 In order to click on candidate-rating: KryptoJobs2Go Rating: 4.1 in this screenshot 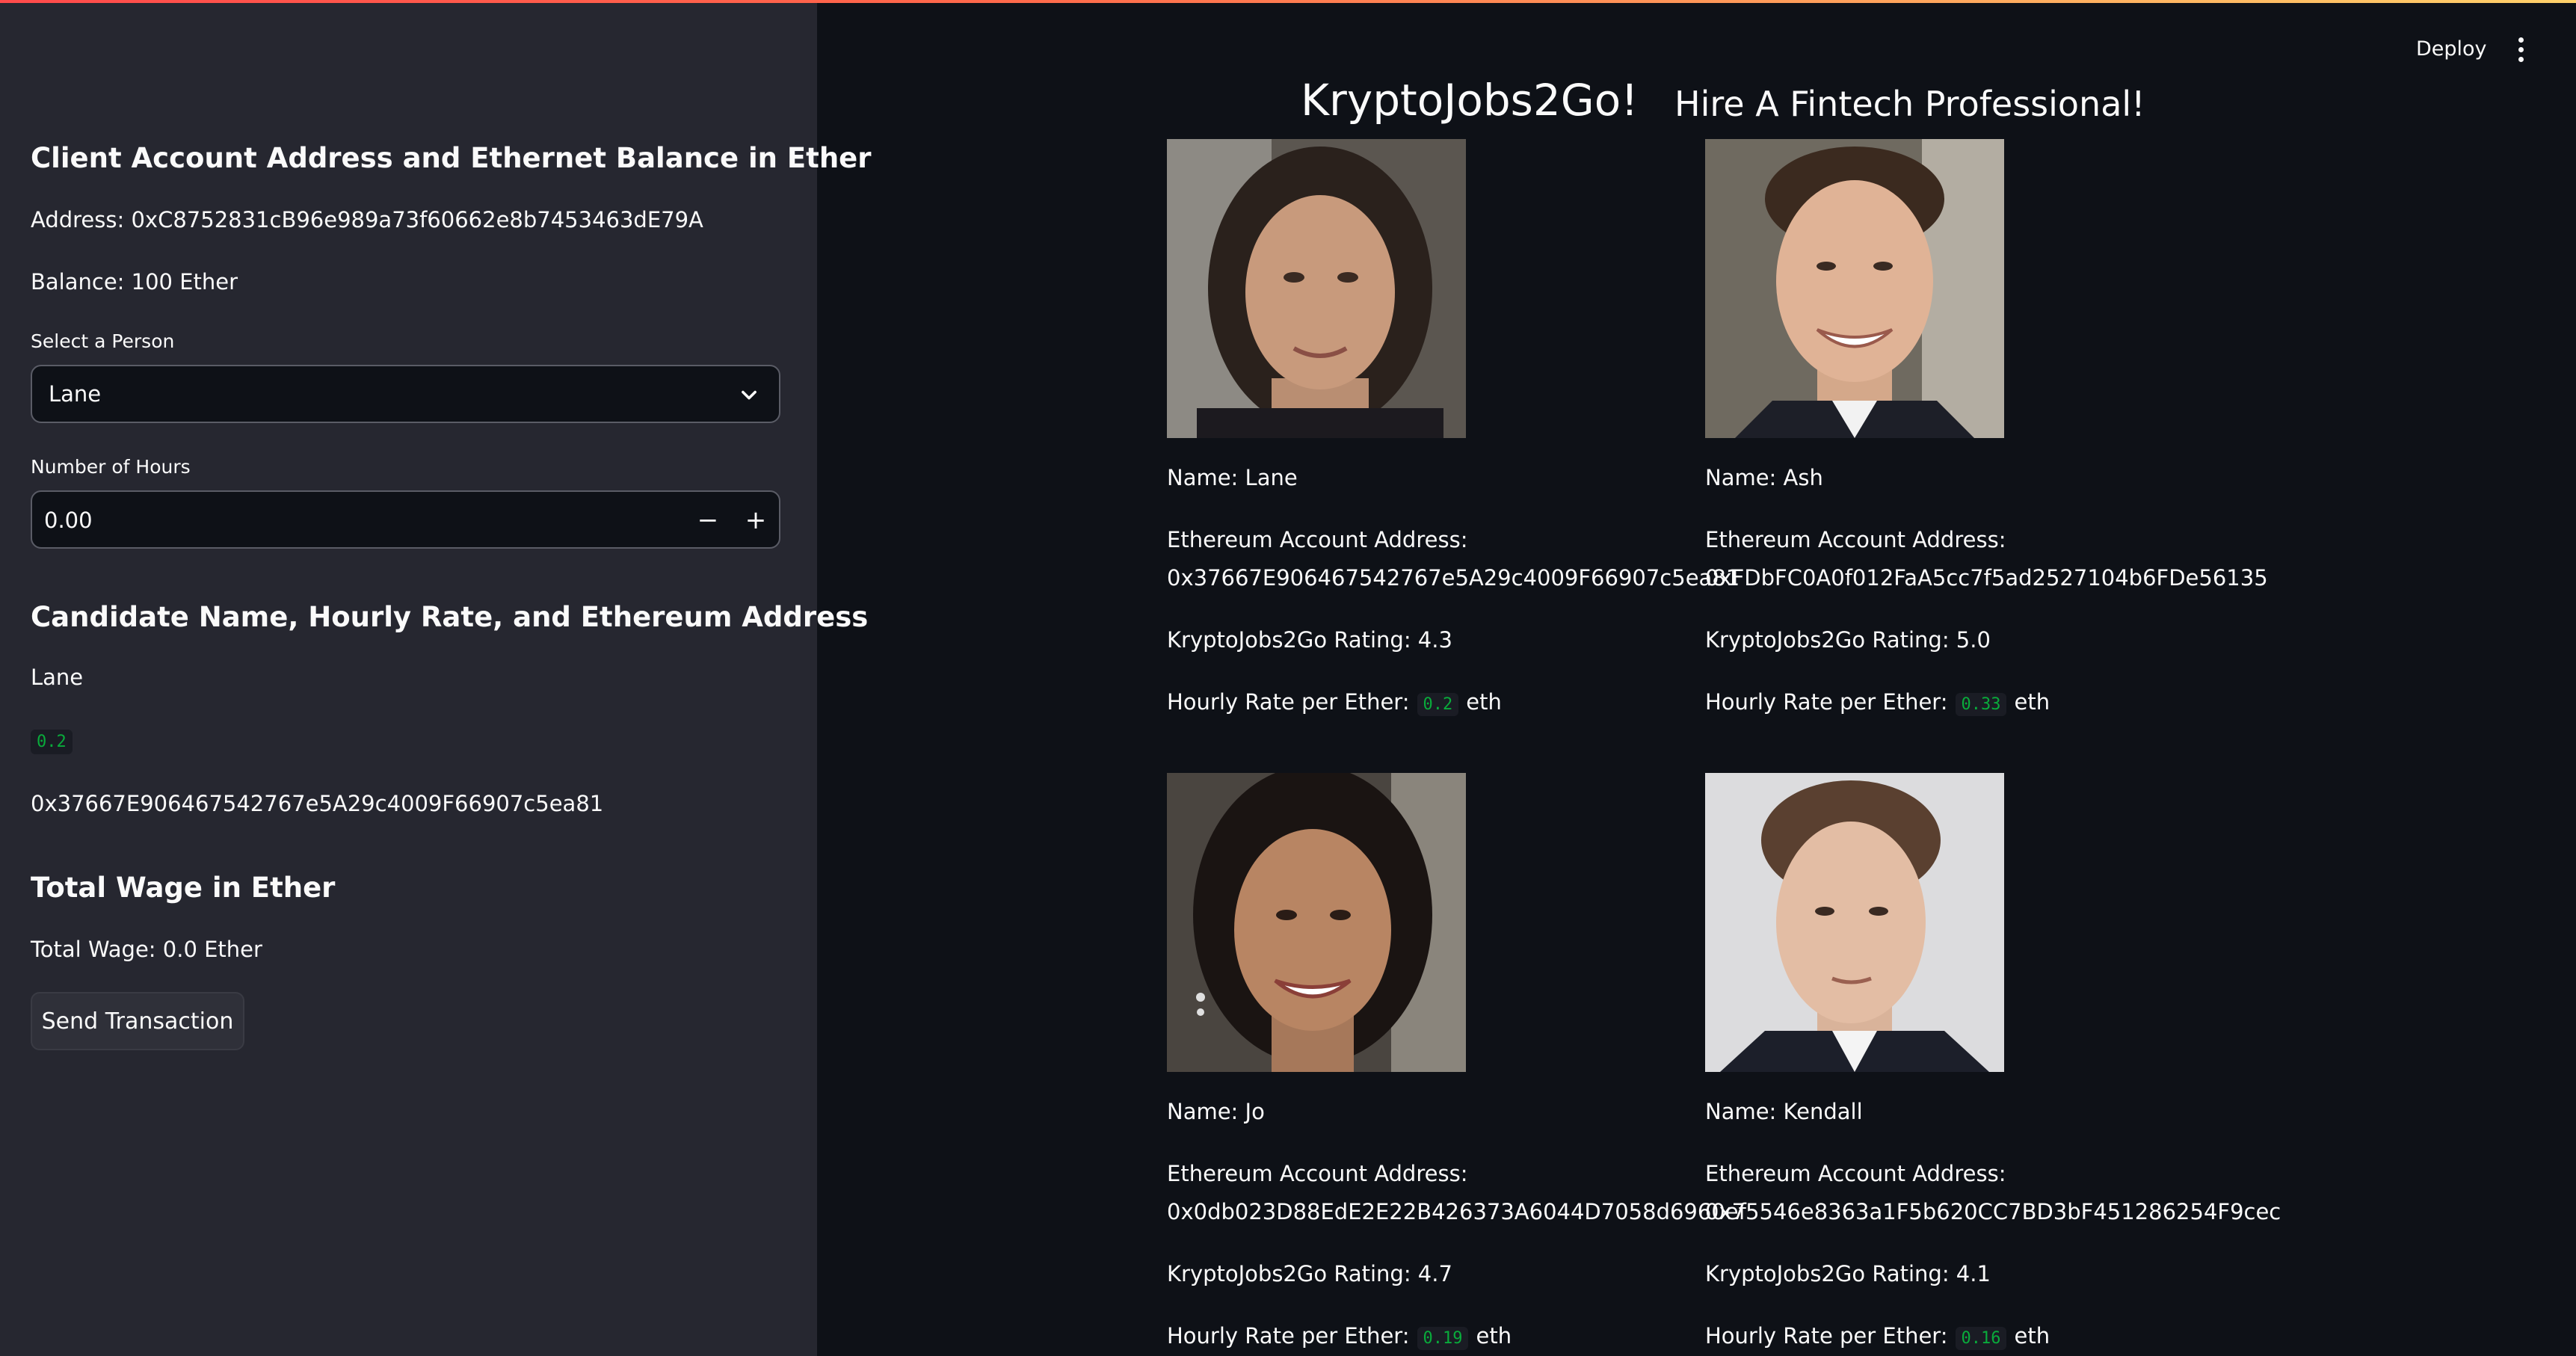, I will do `click(1848, 1273)`.